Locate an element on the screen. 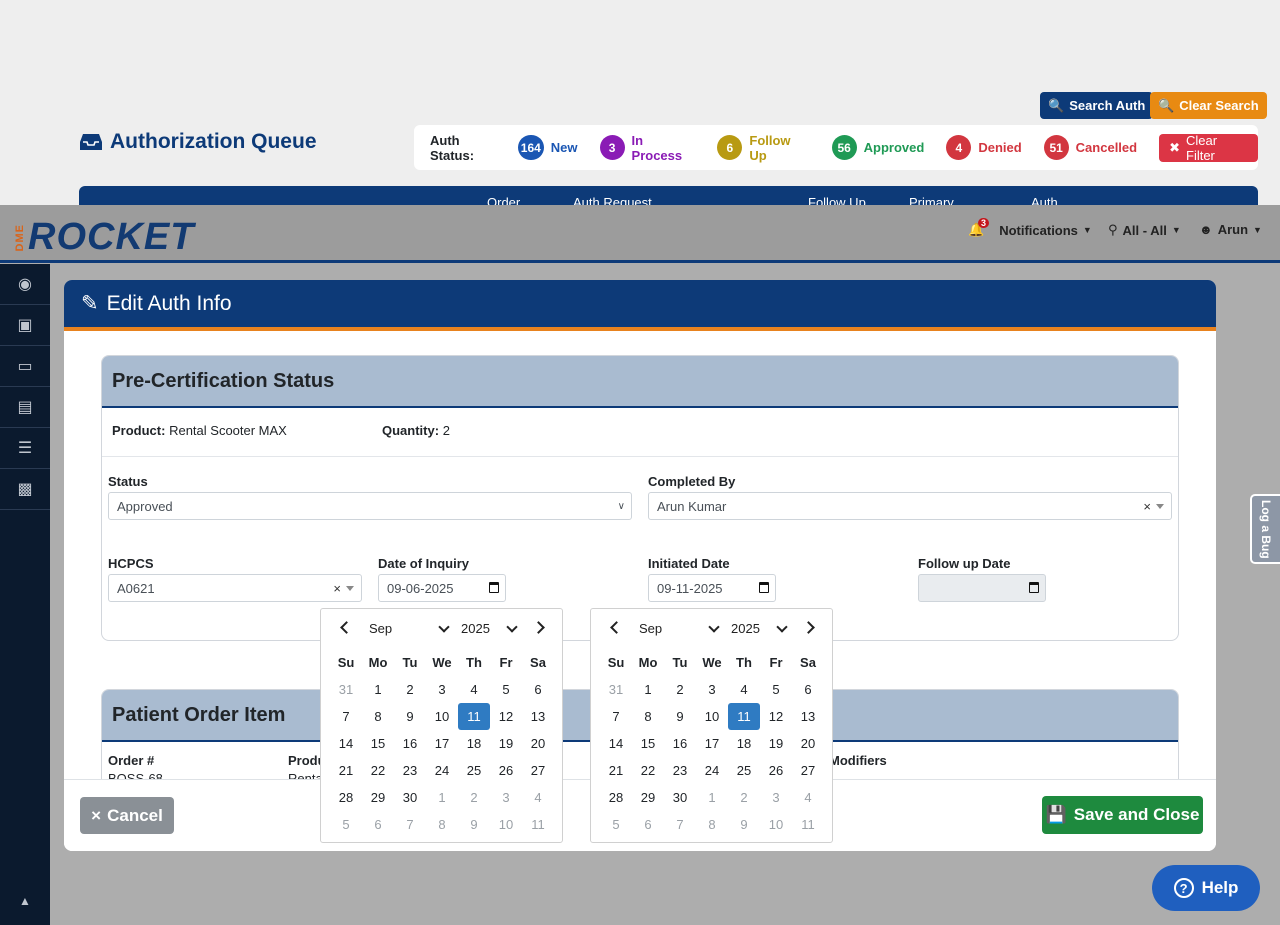  hcpcs-select: A0621 × is located at coordinates (235, 588).